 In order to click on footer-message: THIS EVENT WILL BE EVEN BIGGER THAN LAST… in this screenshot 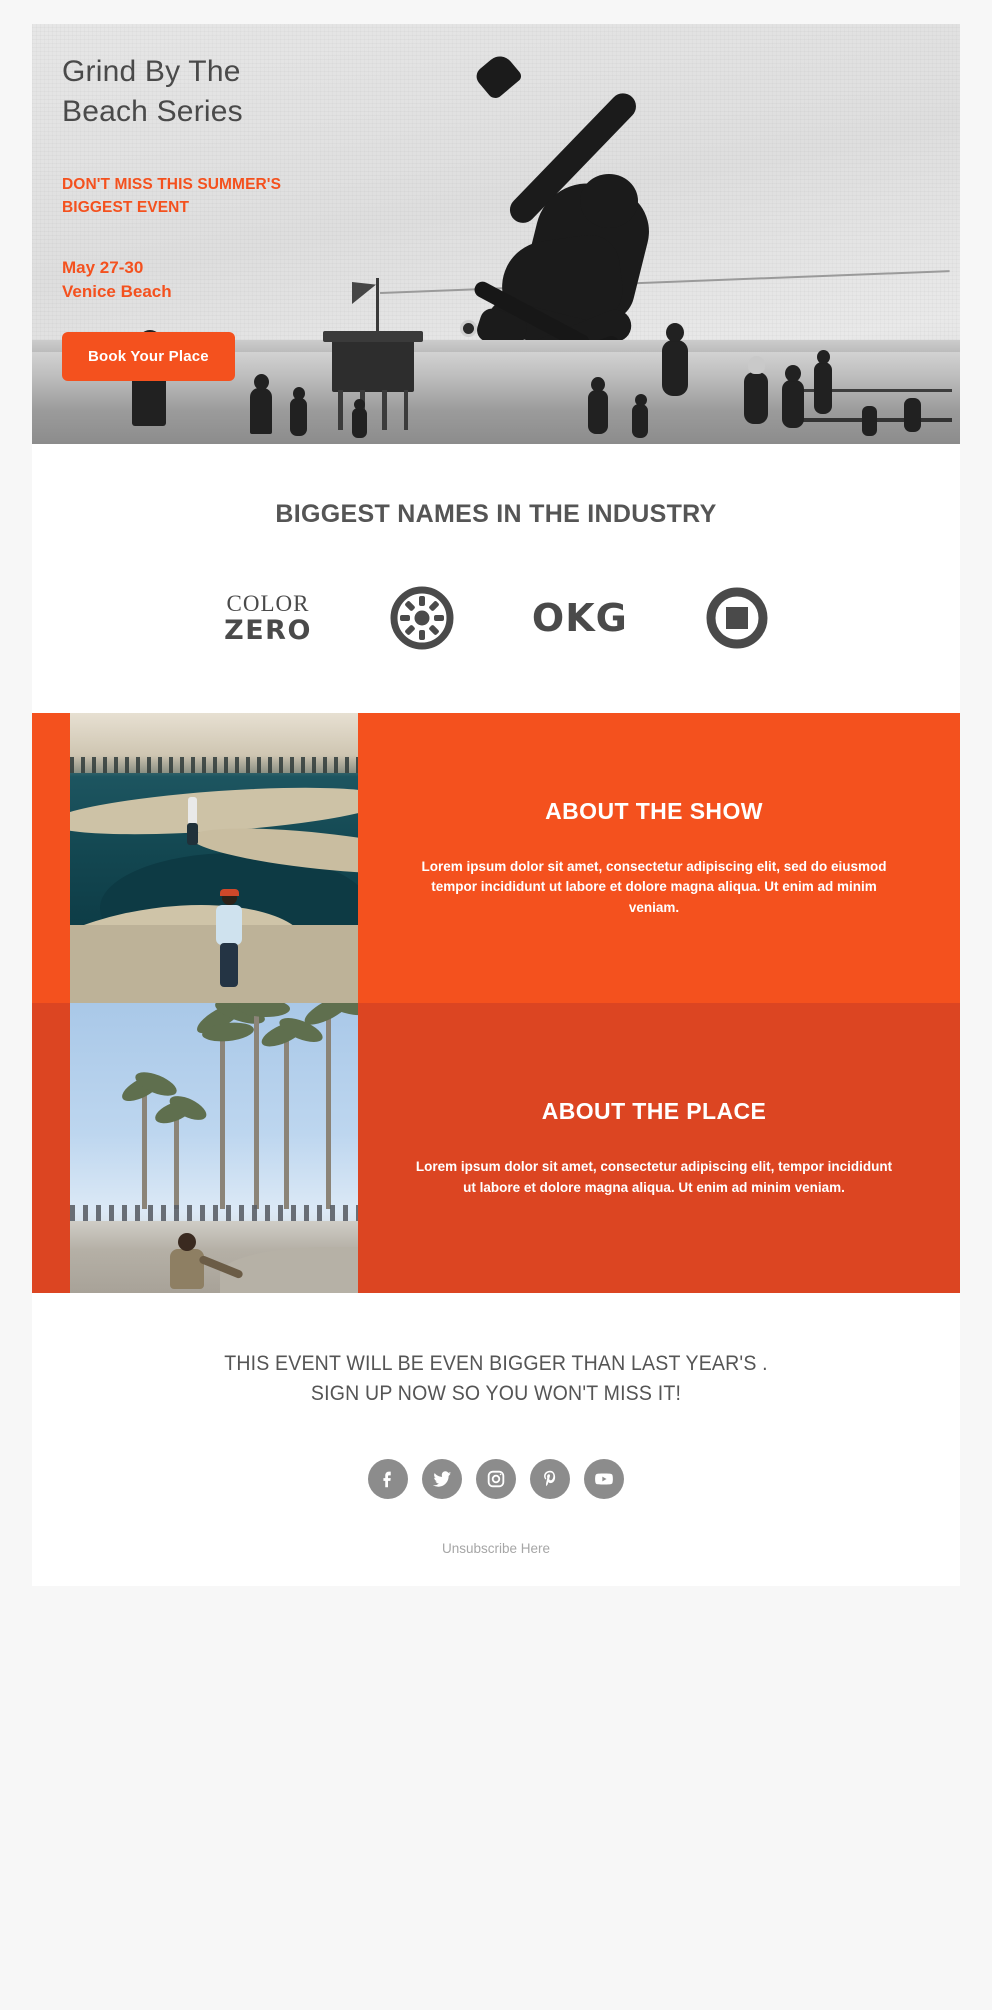, I will do `click(495, 1379)`.